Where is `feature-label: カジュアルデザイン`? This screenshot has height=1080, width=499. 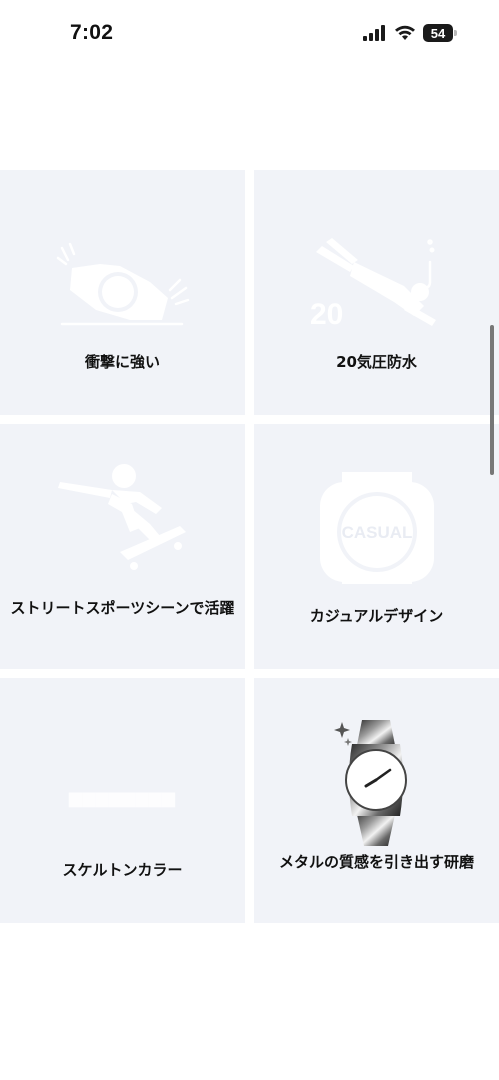 feature-label: カジュアルデザイン is located at coordinates (376, 616).